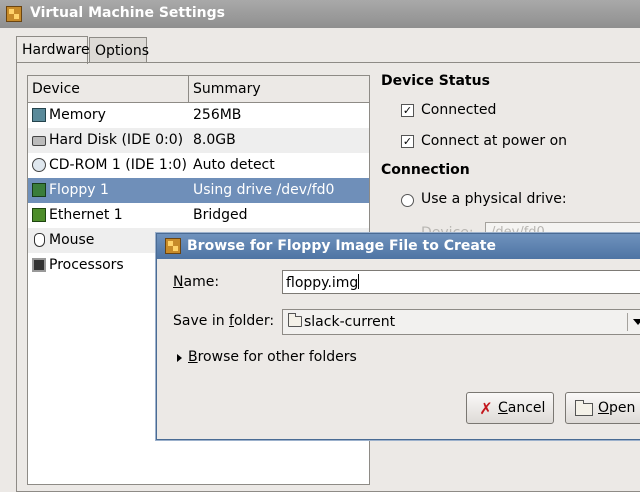 The image size is (640, 492). What do you see at coordinates (196, 282) in the screenshot?
I see `name-label: Name:` at bounding box center [196, 282].